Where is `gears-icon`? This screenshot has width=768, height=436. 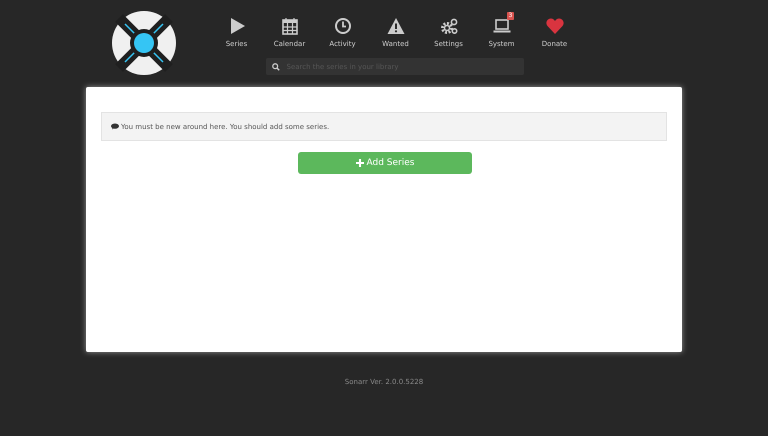 gears-icon is located at coordinates (449, 26).